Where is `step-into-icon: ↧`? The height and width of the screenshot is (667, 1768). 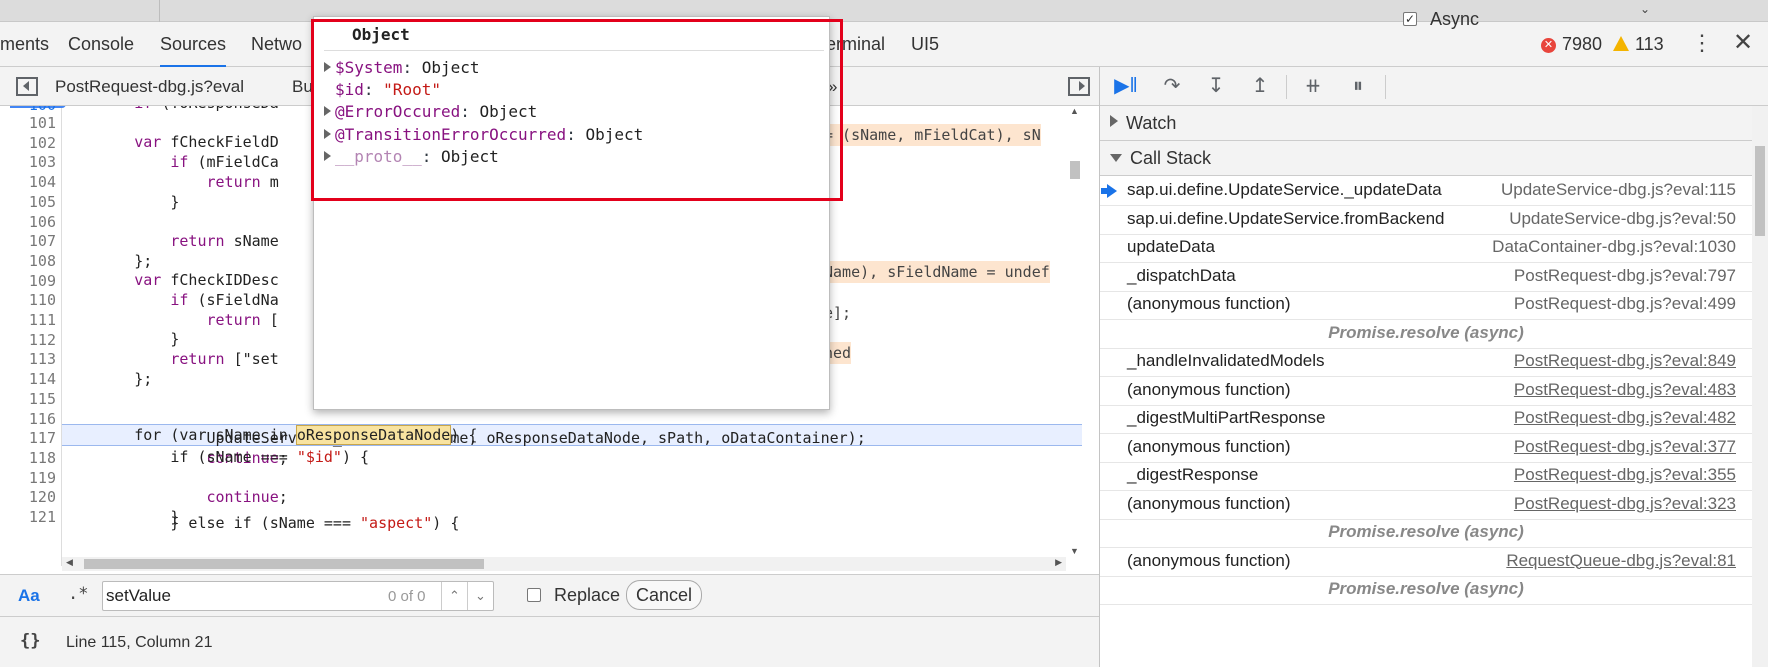 step-into-icon: ↧ is located at coordinates (1216, 86).